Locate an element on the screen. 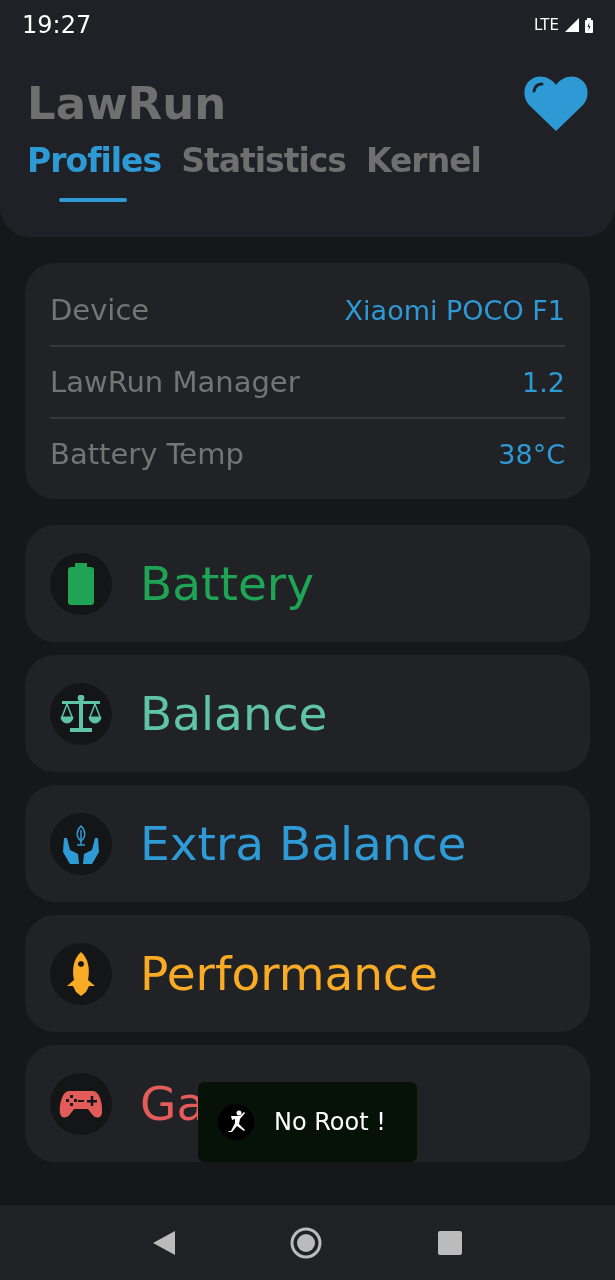 This screenshot has width=615, height=1280. tab: Kernel is located at coordinates (423, 171).